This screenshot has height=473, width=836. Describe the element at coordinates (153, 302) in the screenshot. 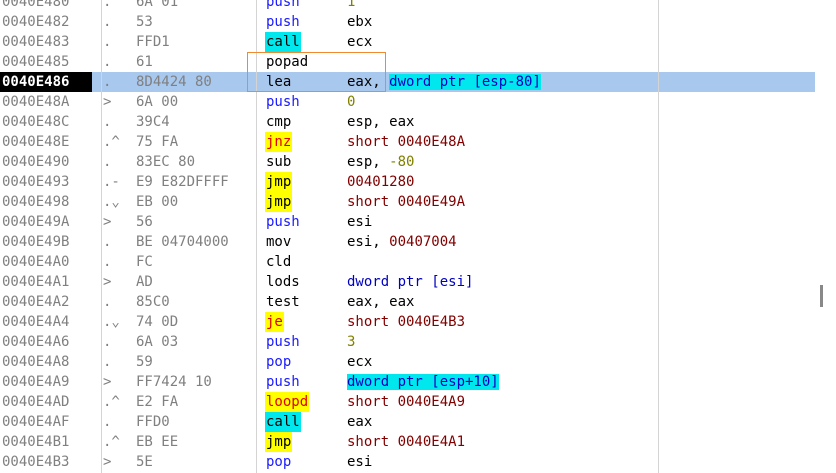

I see `hex-bytes-cell: 85C0` at that location.